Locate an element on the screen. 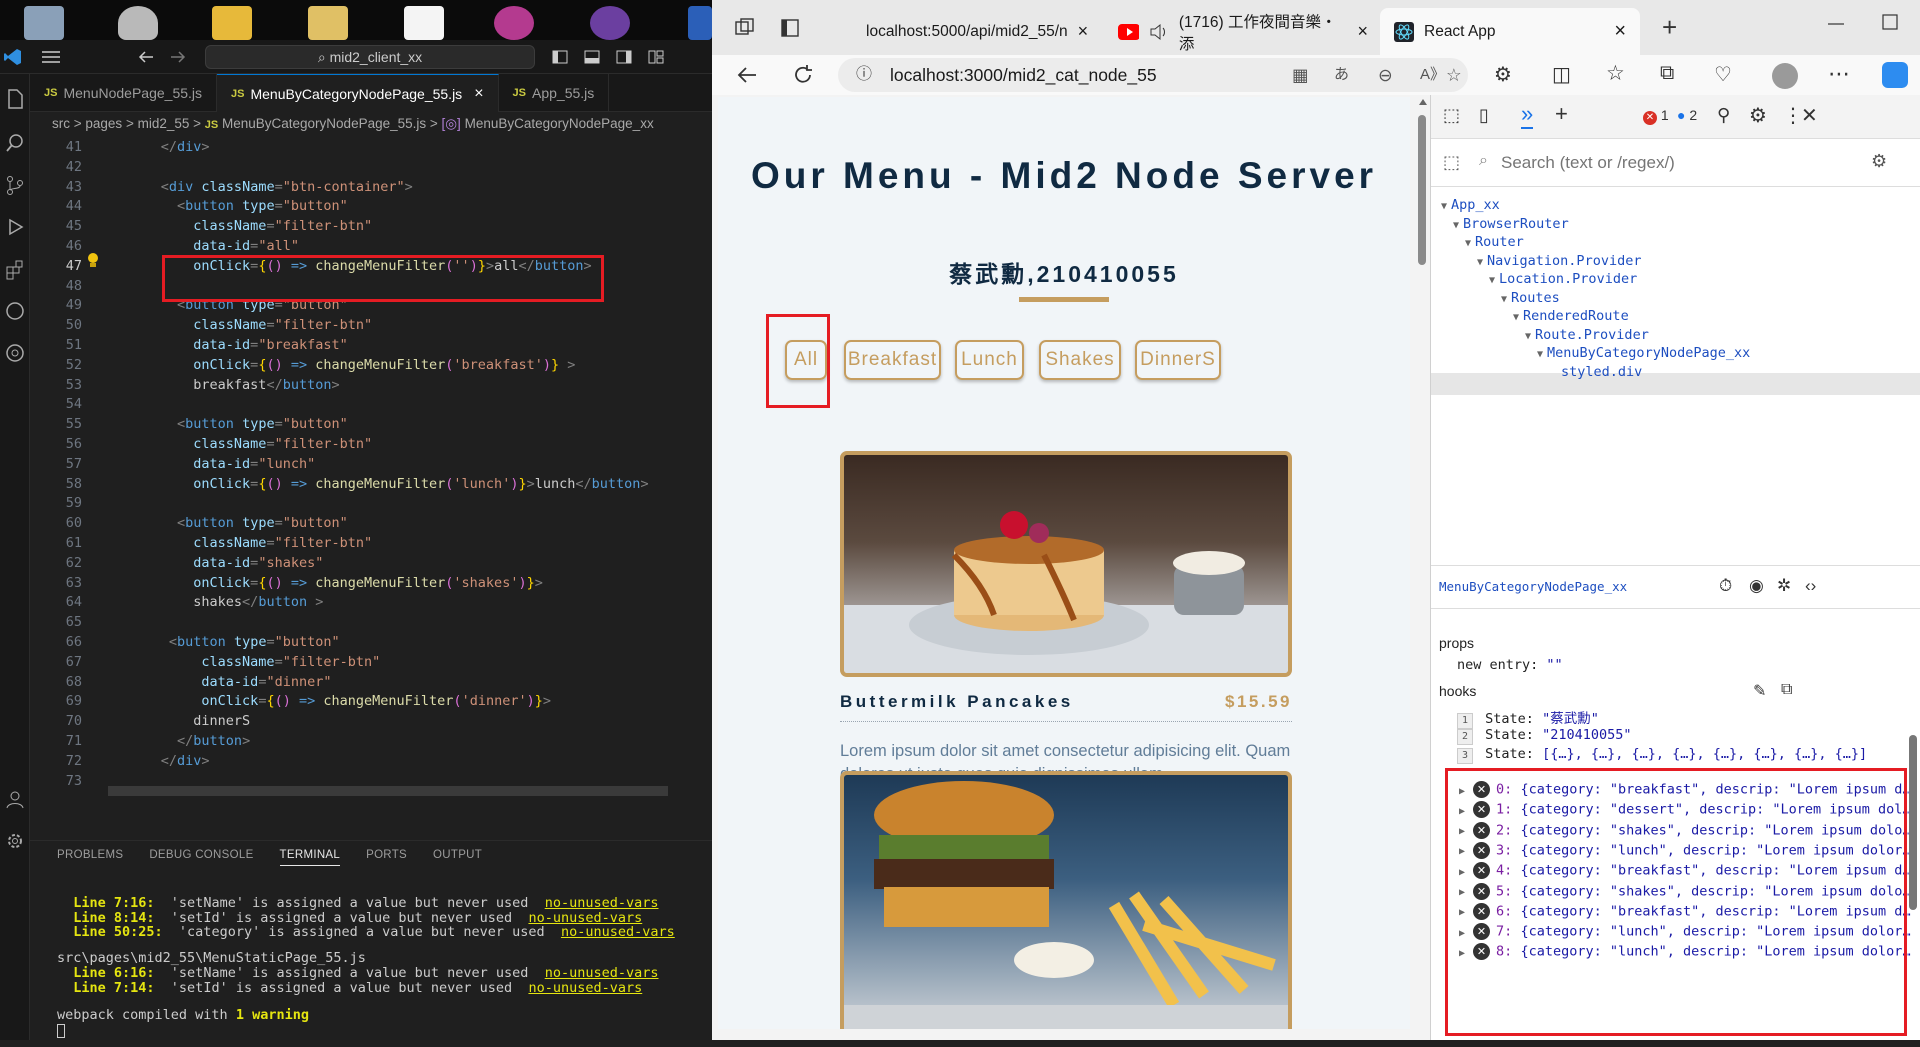 The width and height of the screenshot is (1920, 1047). browser-tab-api: localhost:5000/api/mid2_55/n × is located at coordinates (967, 31).